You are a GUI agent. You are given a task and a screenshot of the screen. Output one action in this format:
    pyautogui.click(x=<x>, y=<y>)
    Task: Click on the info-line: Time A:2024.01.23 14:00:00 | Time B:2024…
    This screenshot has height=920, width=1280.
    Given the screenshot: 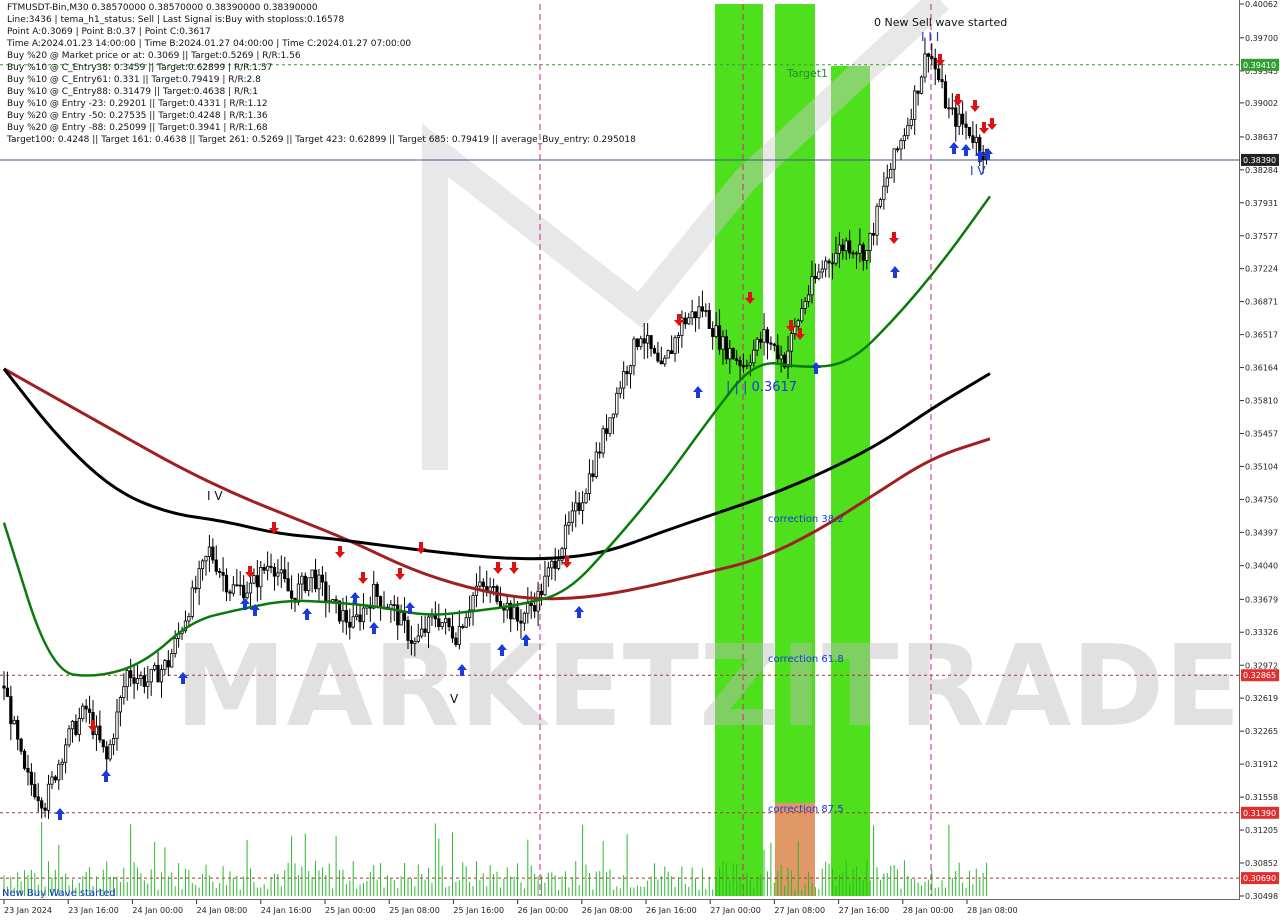 What is the action you would take?
    pyautogui.click(x=209, y=44)
    